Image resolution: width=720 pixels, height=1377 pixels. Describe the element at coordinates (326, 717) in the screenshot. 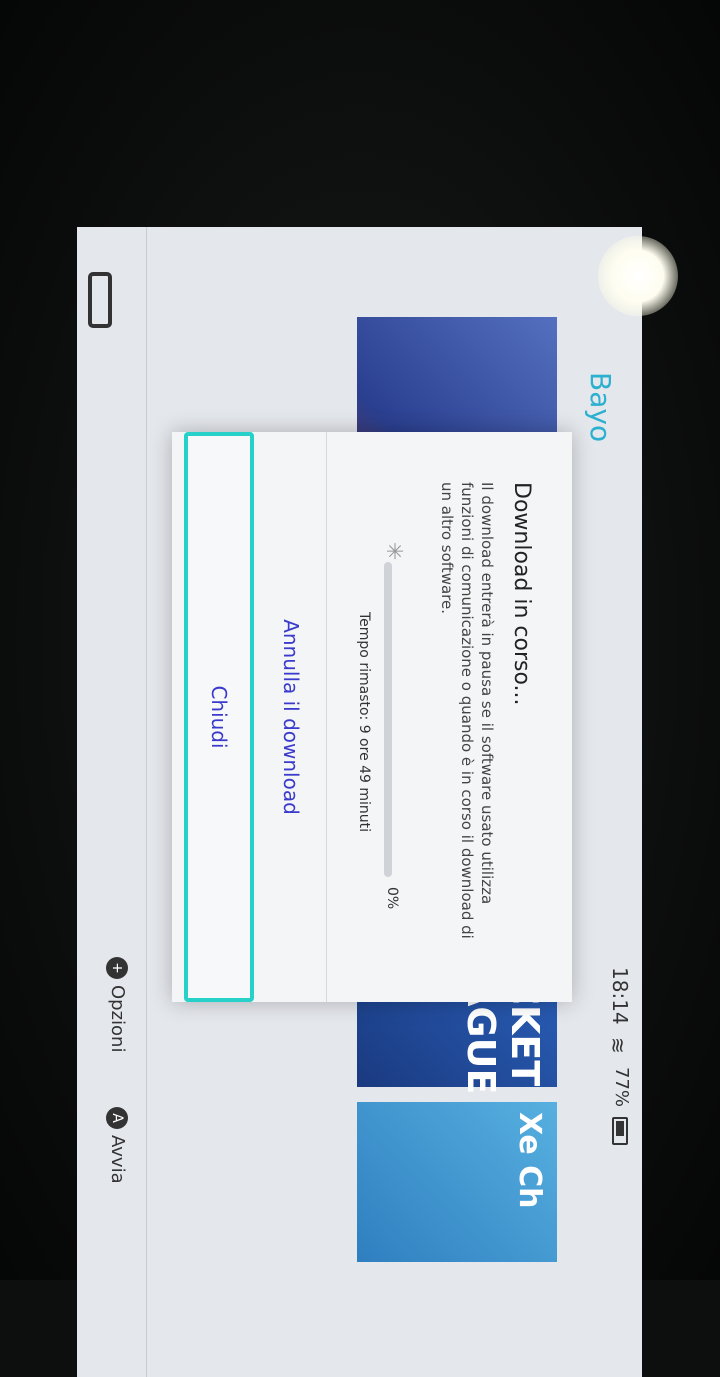

I see `divider` at that location.